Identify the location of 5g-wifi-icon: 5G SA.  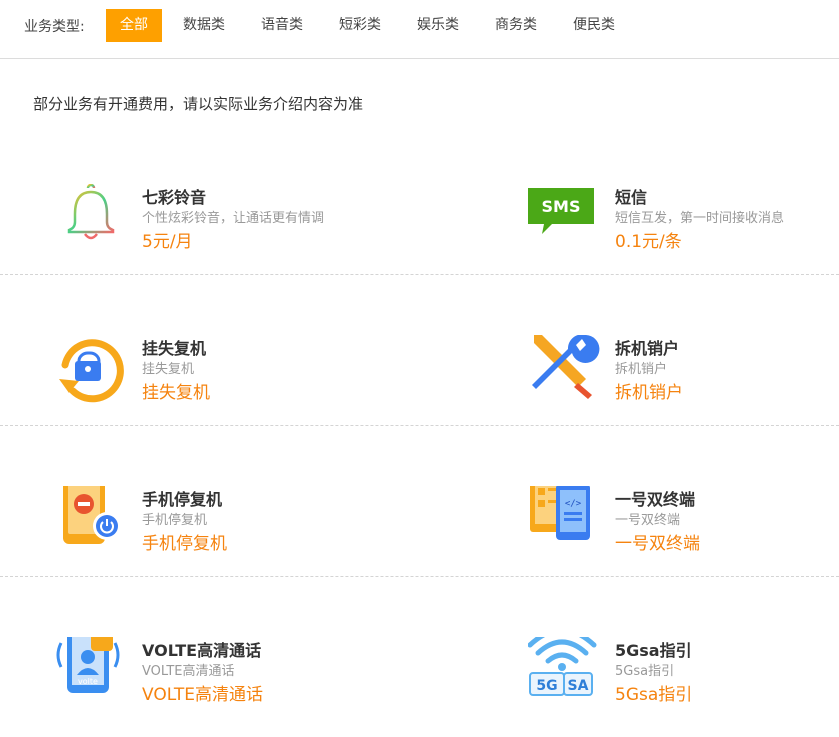
(565, 670).